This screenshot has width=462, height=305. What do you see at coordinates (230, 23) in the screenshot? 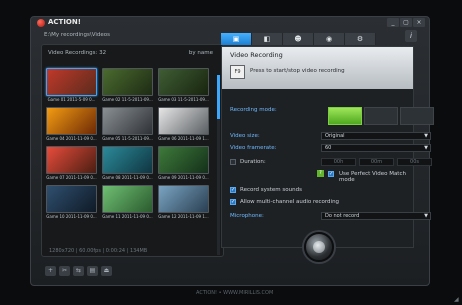
I see `title-bar: ACTION! _ ▢ ×` at bounding box center [230, 23].